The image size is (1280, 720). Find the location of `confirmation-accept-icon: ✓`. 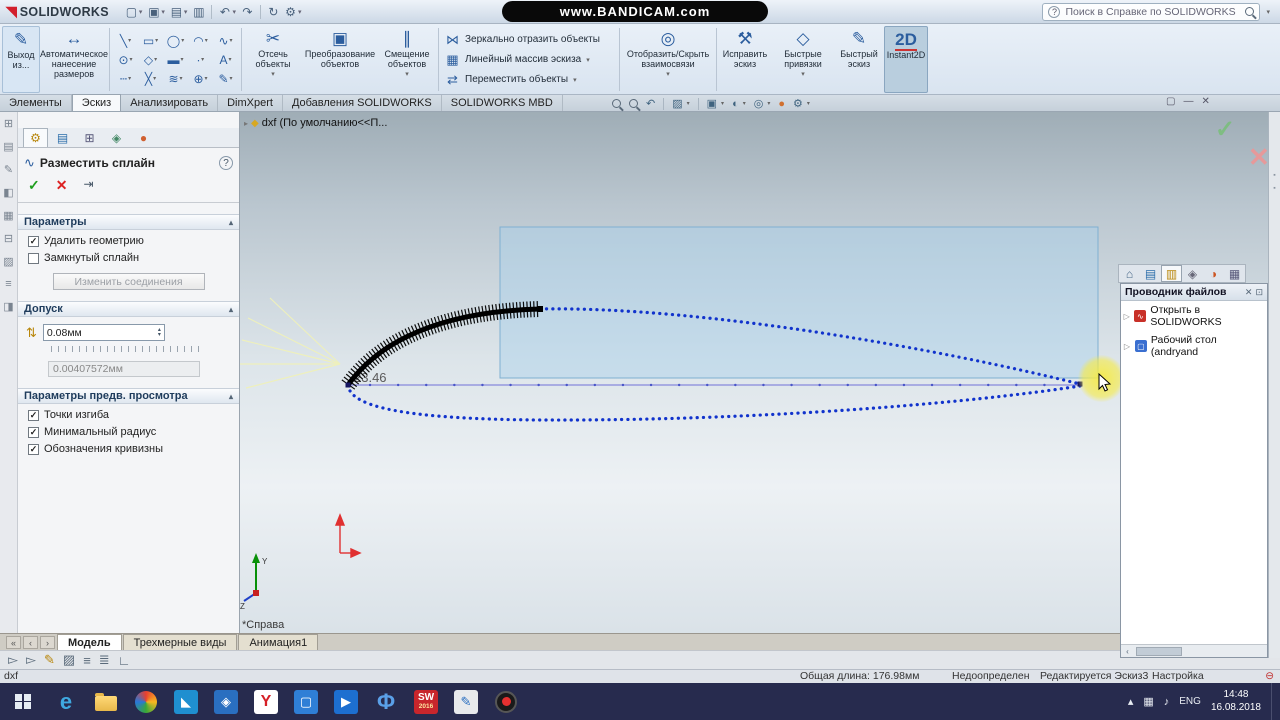

confirmation-accept-icon: ✓ is located at coordinates (1225, 129).